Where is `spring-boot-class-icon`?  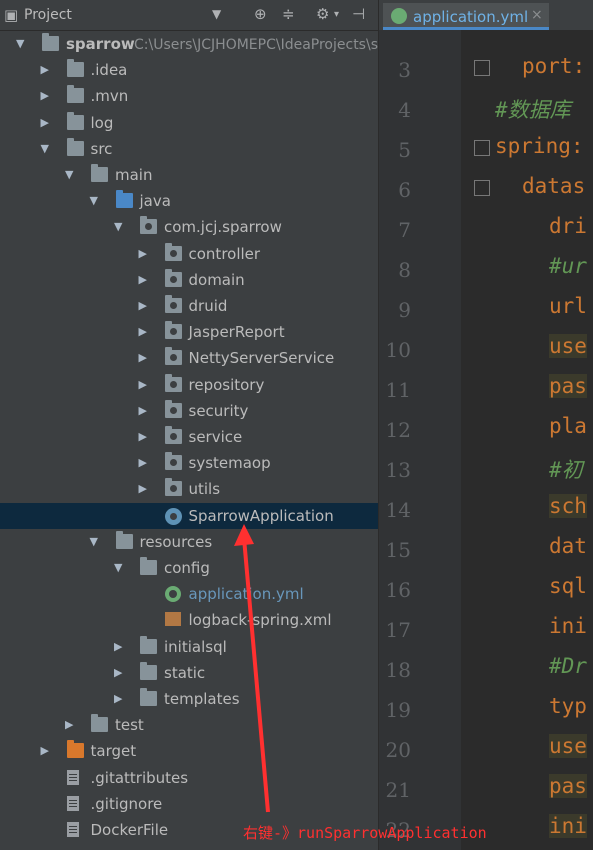
spring-boot-class-icon is located at coordinates (173, 516).